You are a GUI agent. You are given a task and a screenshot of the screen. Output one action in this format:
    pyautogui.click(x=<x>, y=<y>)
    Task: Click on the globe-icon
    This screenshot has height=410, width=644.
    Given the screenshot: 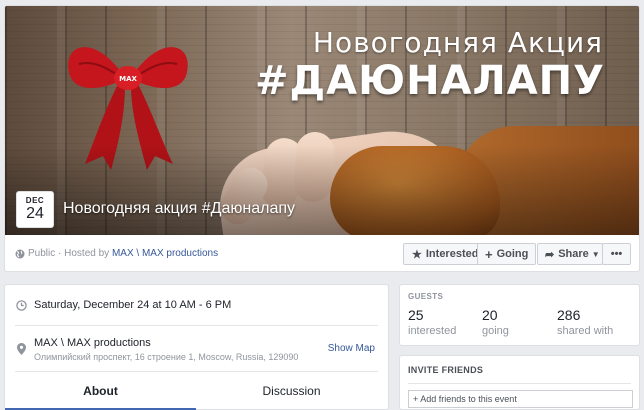 What is the action you would take?
    pyautogui.click(x=20, y=254)
    